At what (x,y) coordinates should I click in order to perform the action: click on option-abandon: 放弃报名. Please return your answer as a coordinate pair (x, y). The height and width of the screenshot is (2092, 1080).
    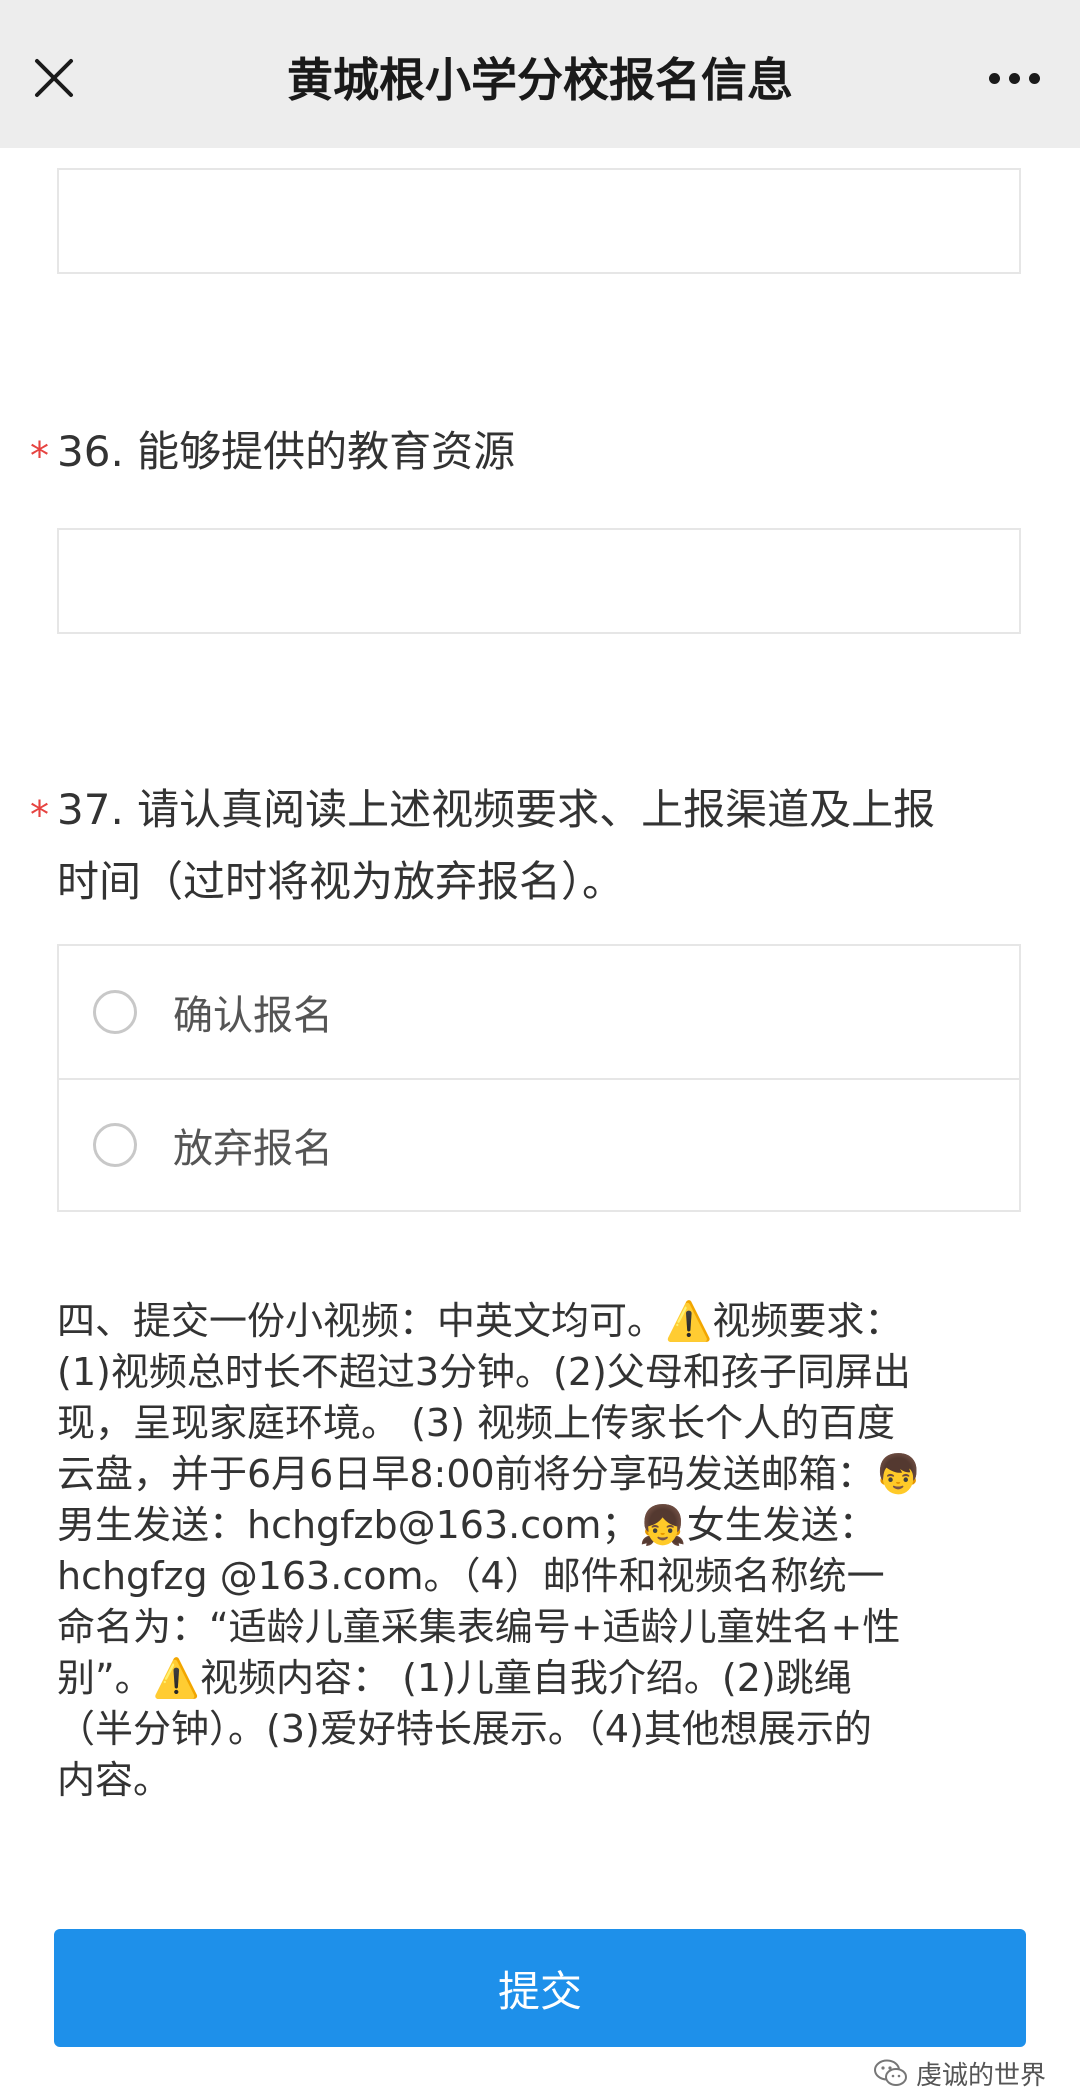
    Looking at the image, I should click on (539, 1144).